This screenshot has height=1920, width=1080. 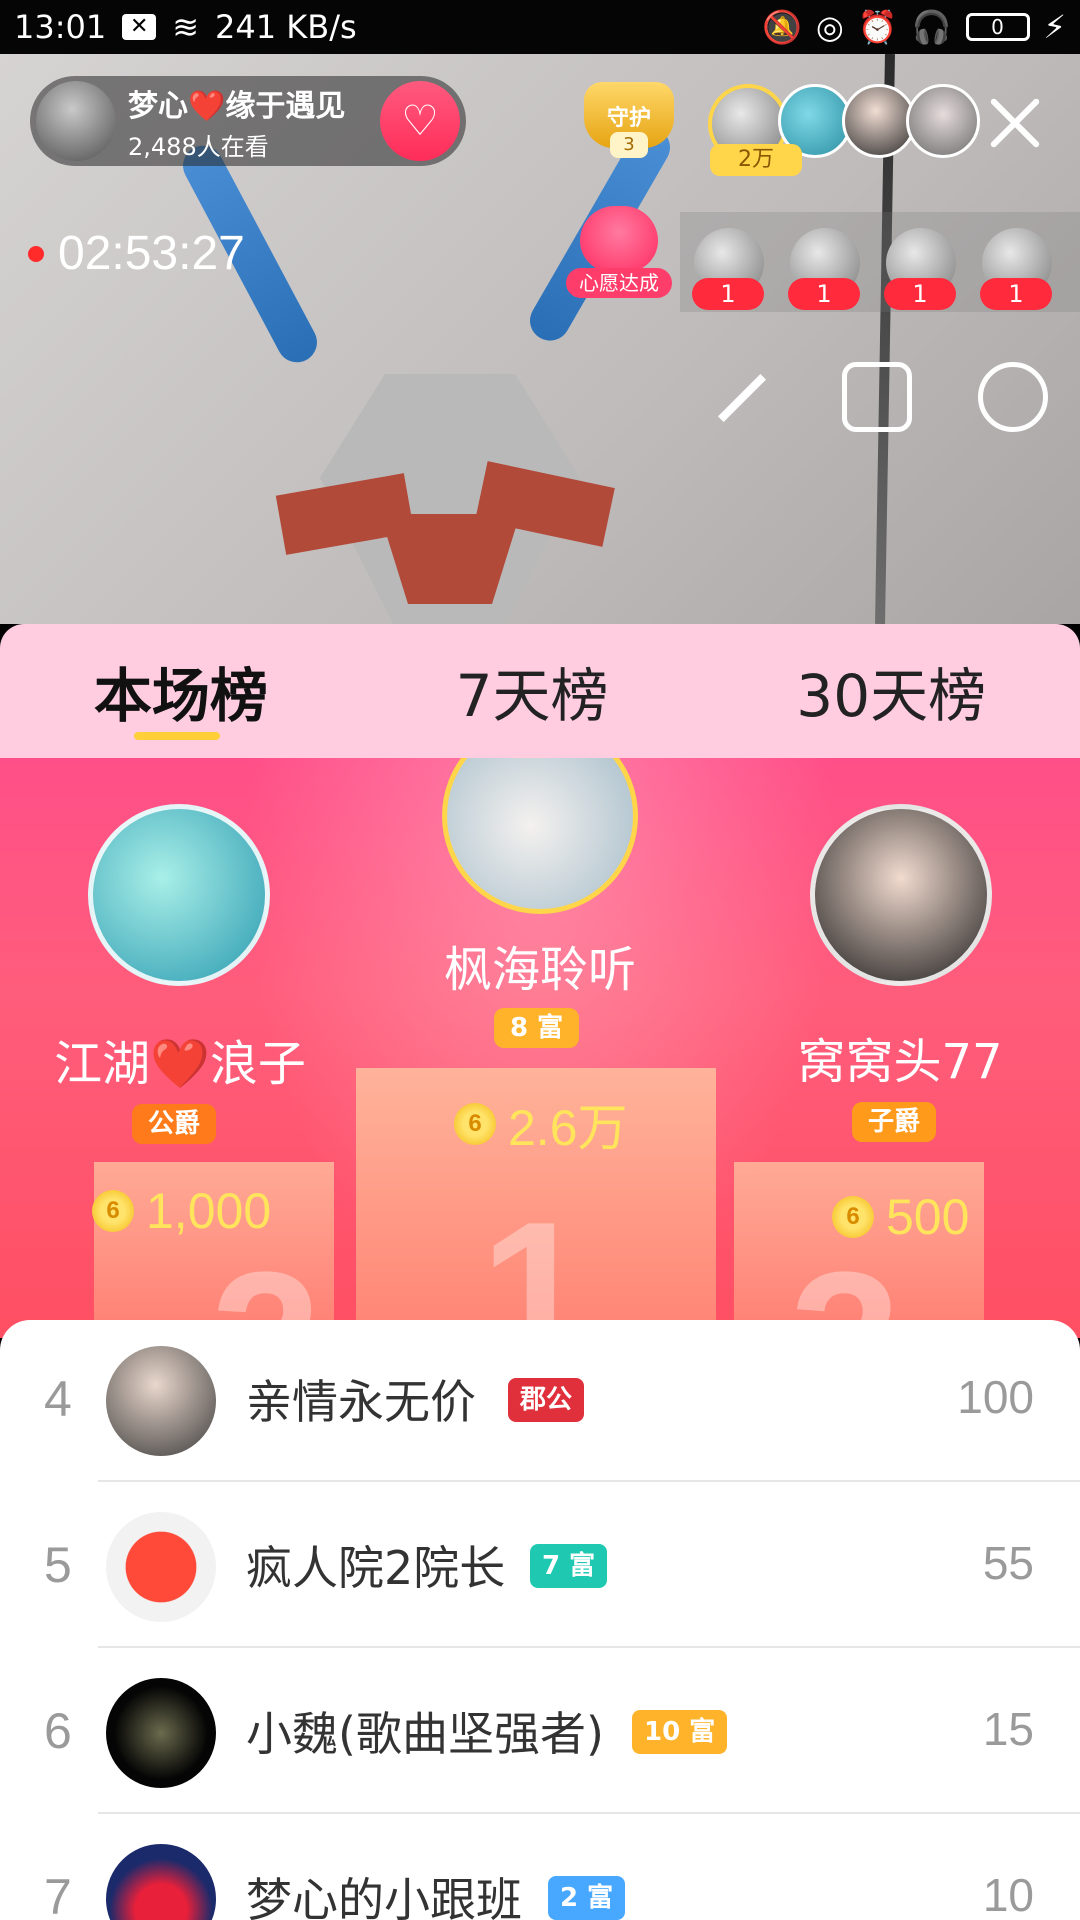 What do you see at coordinates (894, 1122) in the screenshot?
I see `third-place-badge: 子爵` at bounding box center [894, 1122].